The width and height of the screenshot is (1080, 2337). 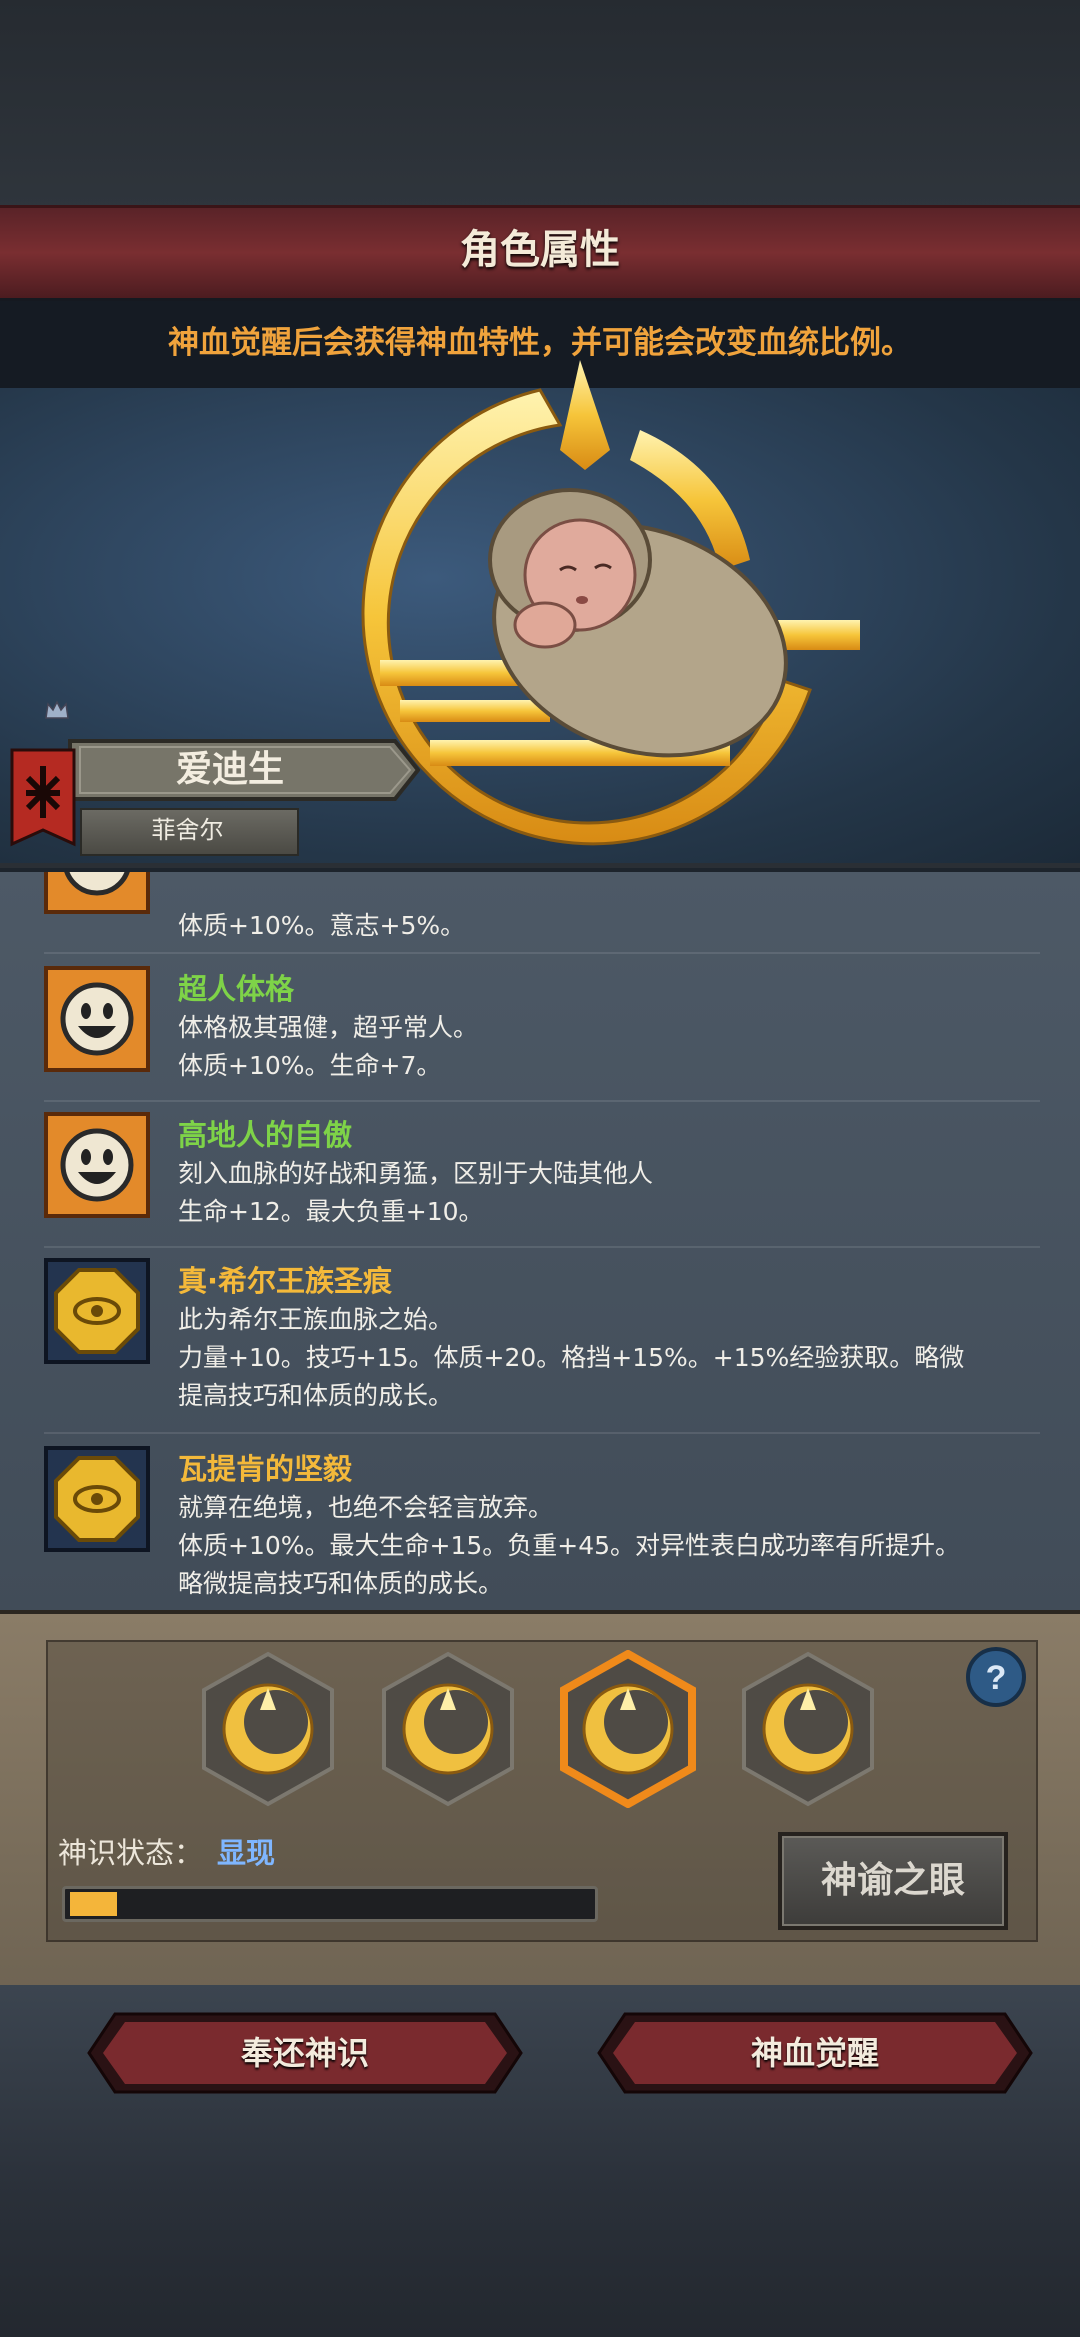 I want to click on divine-progress-fill, so click(x=93, y=1904).